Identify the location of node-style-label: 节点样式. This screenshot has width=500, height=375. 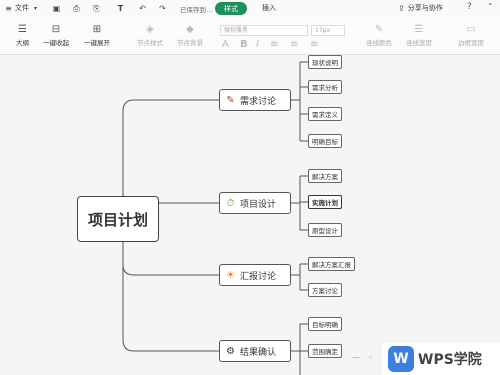
(150, 43).